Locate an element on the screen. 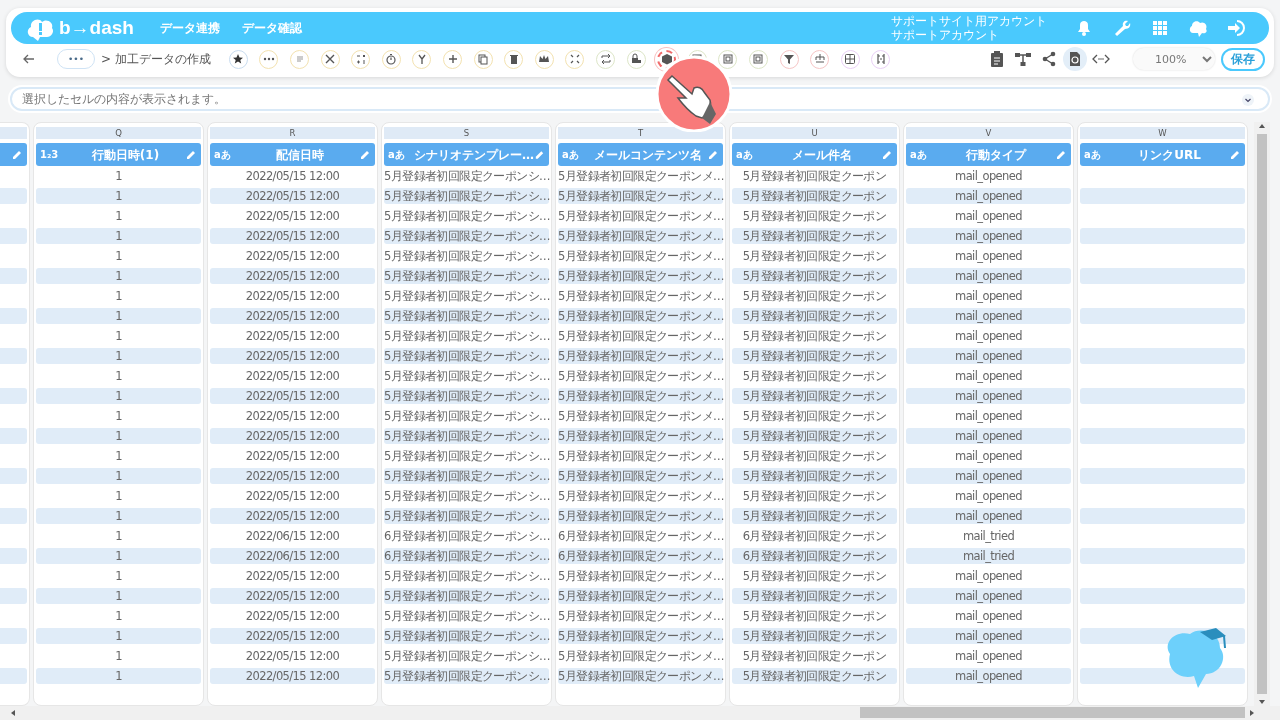 This screenshot has height=720, width=1280. column-title: メールコンテンツ名 is located at coordinates (647, 155).